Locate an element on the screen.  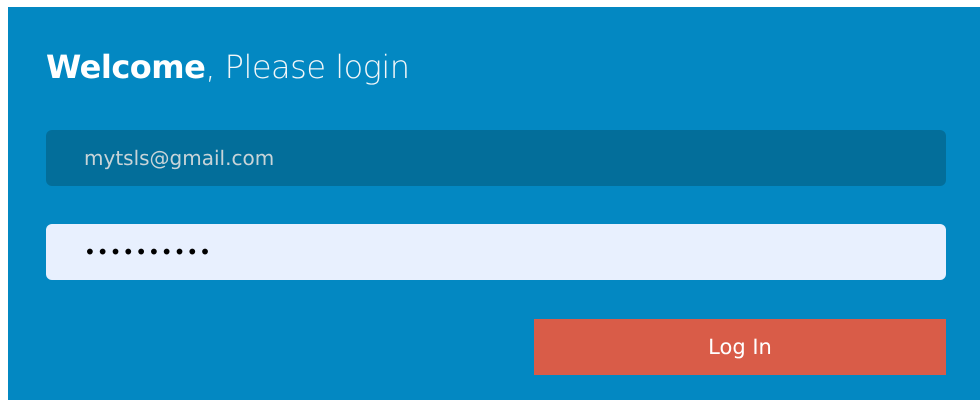
login-heading: Welcome, Please login is located at coordinates (228, 67).